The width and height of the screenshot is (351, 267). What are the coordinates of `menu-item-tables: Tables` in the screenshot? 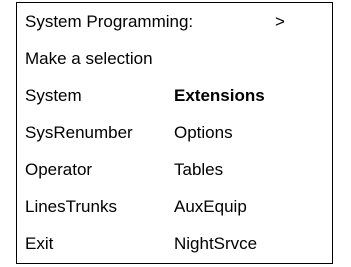 It's located at (198, 169).